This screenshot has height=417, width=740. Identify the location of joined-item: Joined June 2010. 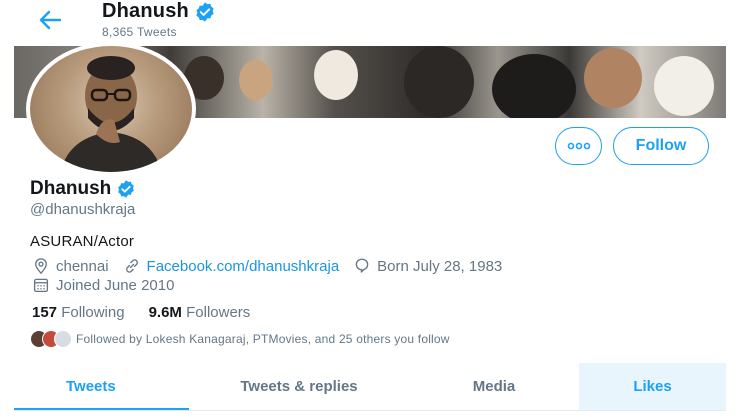
(103, 285).